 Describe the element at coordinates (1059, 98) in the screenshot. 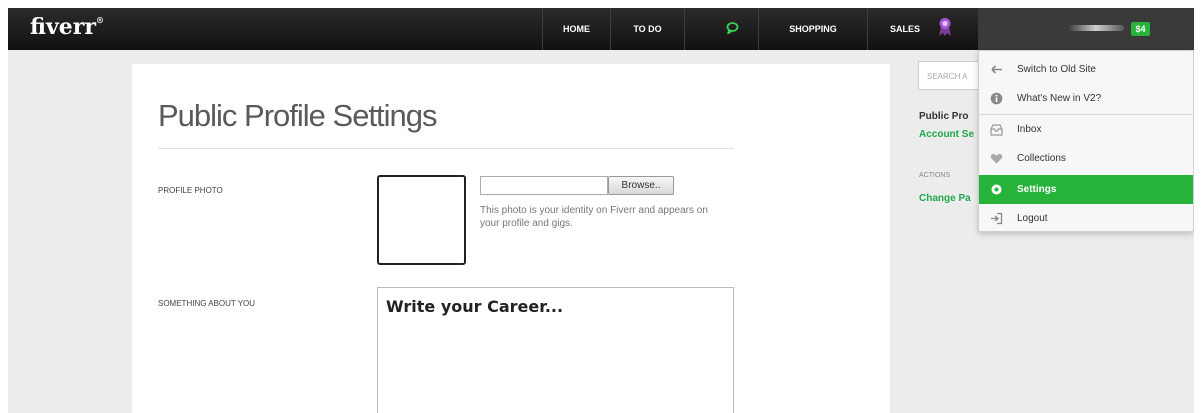

I see `menu-item-label: What's New in V2?` at that location.